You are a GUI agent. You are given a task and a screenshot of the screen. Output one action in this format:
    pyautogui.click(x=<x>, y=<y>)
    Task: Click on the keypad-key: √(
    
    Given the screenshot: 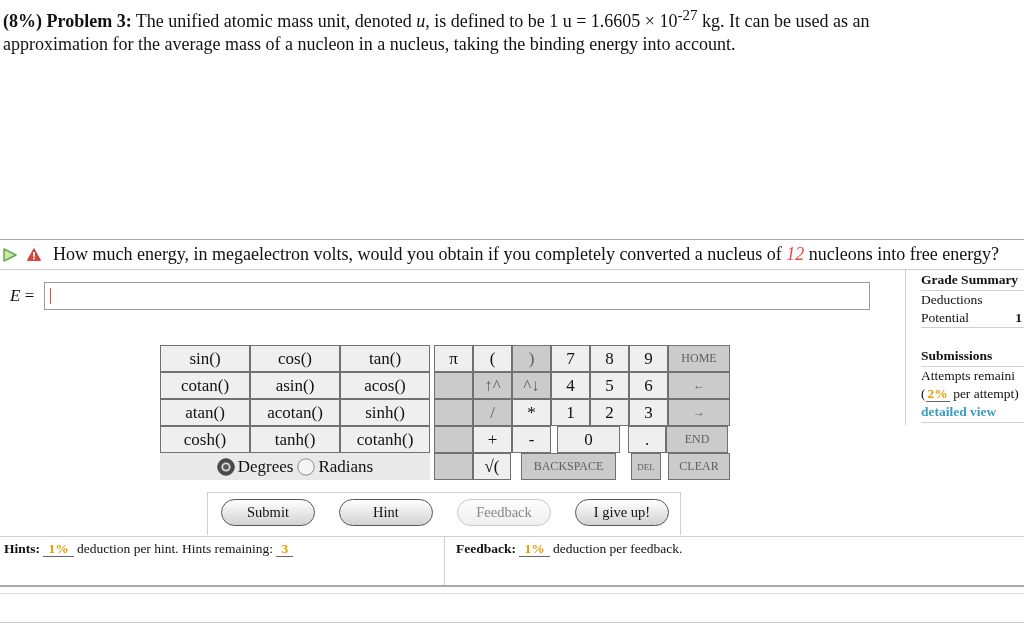 What is the action you would take?
    pyautogui.click(x=492, y=466)
    